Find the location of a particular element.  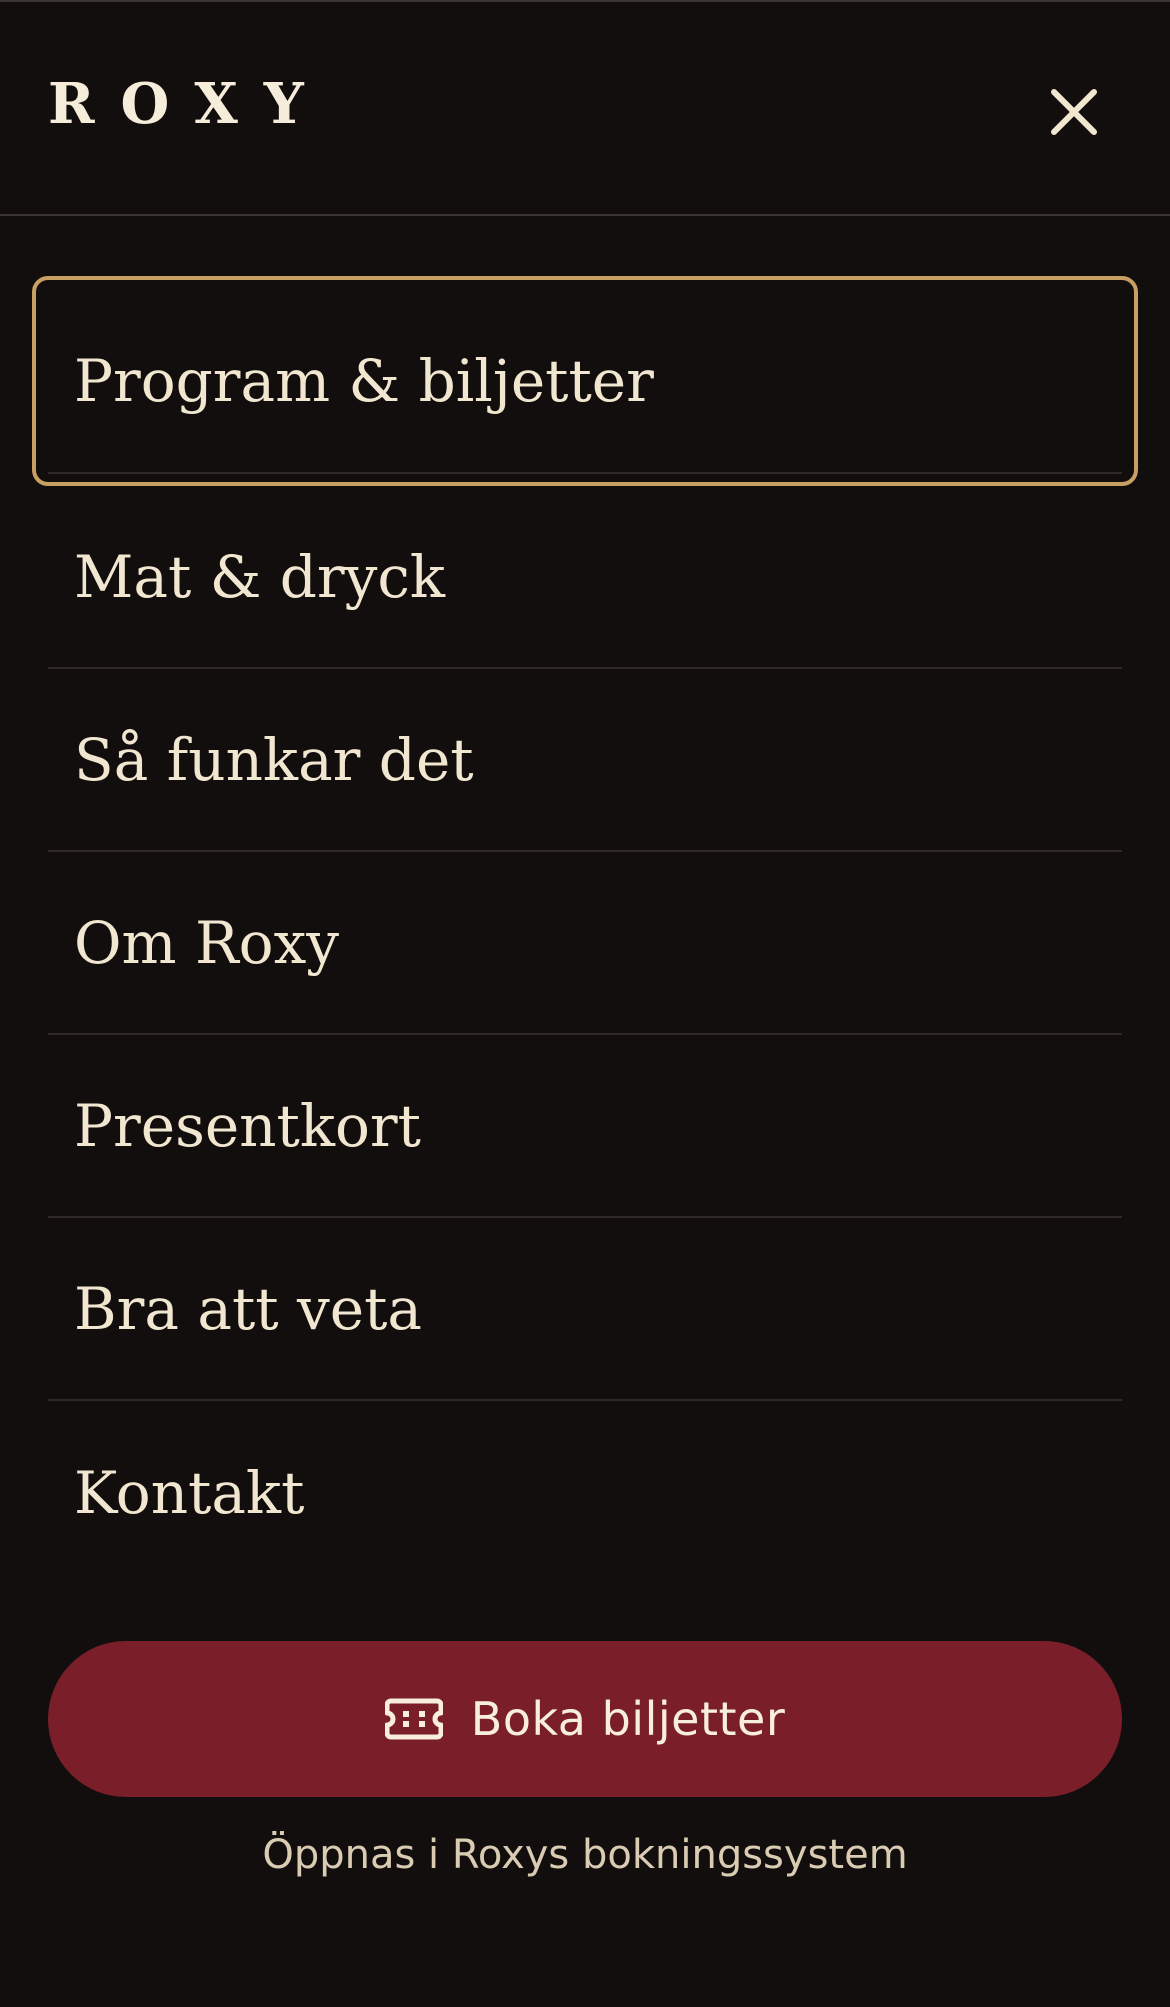

booking-system-note: Öppnas i Roxys bokningssystem is located at coordinates (585, 1855).